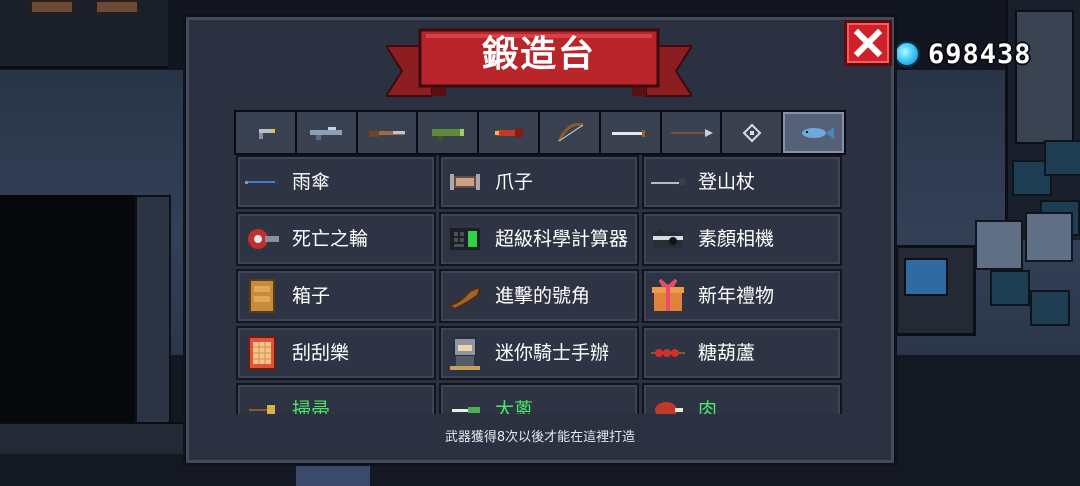 This screenshot has height=486, width=1080. Describe the element at coordinates (262, 402) in the screenshot. I see `broom-icon` at that location.